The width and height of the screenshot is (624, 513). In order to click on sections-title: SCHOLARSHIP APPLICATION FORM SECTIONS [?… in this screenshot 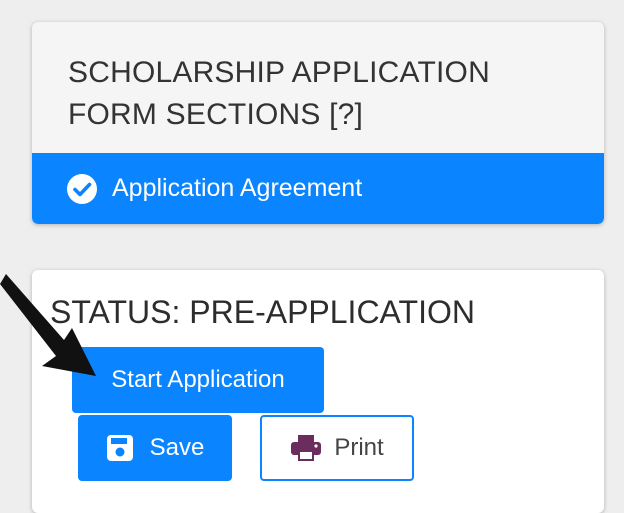, I will do `click(279, 93)`.